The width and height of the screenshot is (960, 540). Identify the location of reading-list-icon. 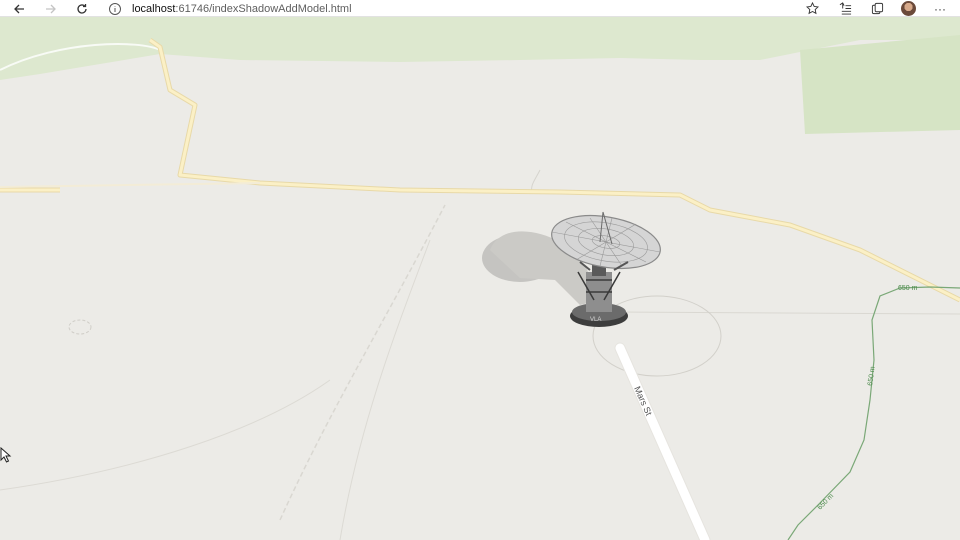
(845, 8).